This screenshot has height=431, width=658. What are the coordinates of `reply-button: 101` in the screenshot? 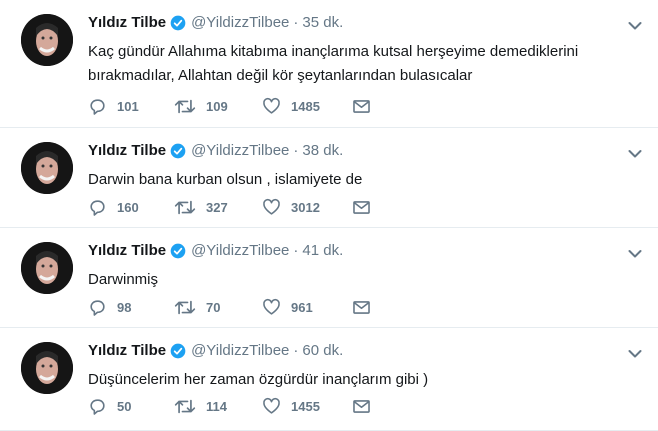 It's located at (131, 106).